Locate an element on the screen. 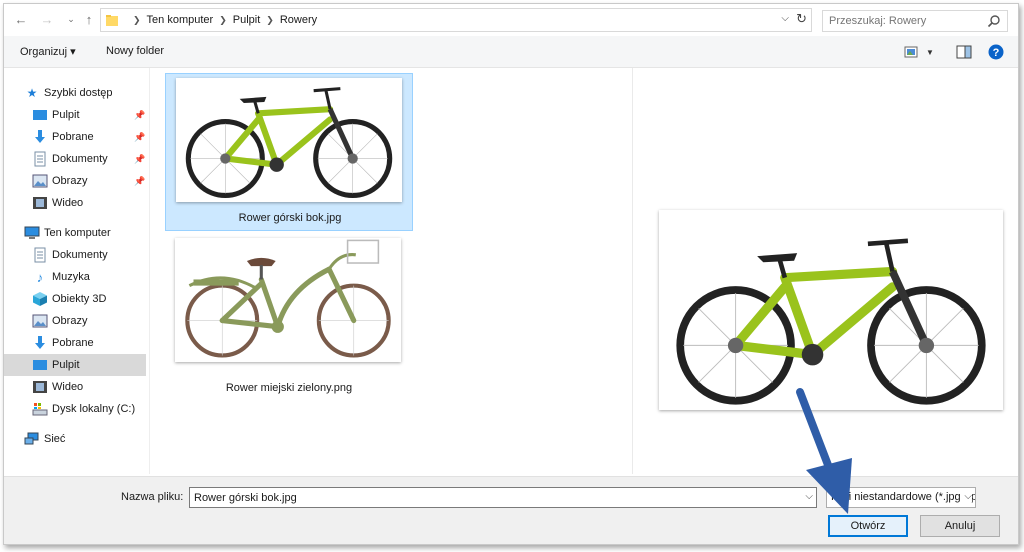 The height and width of the screenshot is (552, 1024). new-folder-button: Nowy folder is located at coordinates (135, 51).